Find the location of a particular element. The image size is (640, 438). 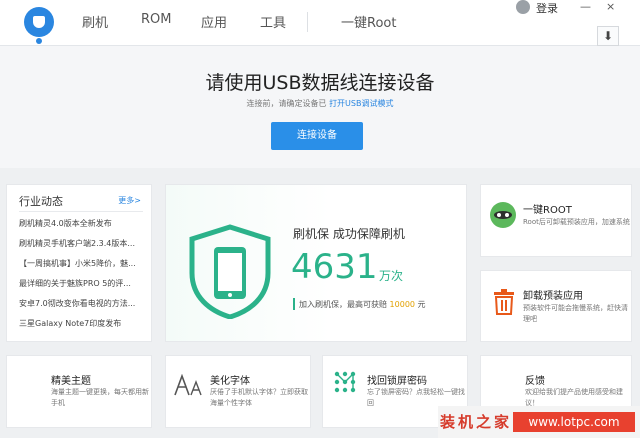

nav-flash: 刷机 is located at coordinates (95, 21).